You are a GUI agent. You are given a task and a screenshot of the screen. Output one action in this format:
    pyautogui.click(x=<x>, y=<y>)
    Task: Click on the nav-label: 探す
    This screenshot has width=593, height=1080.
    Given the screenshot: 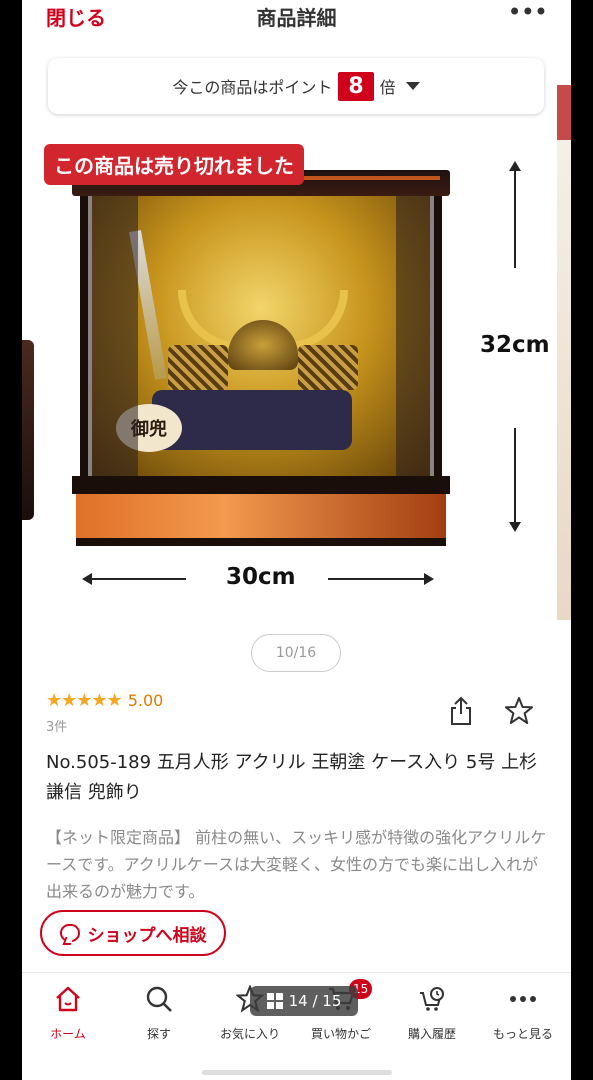 What is the action you would take?
    pyautogui.click(x=158, y=1034)
    